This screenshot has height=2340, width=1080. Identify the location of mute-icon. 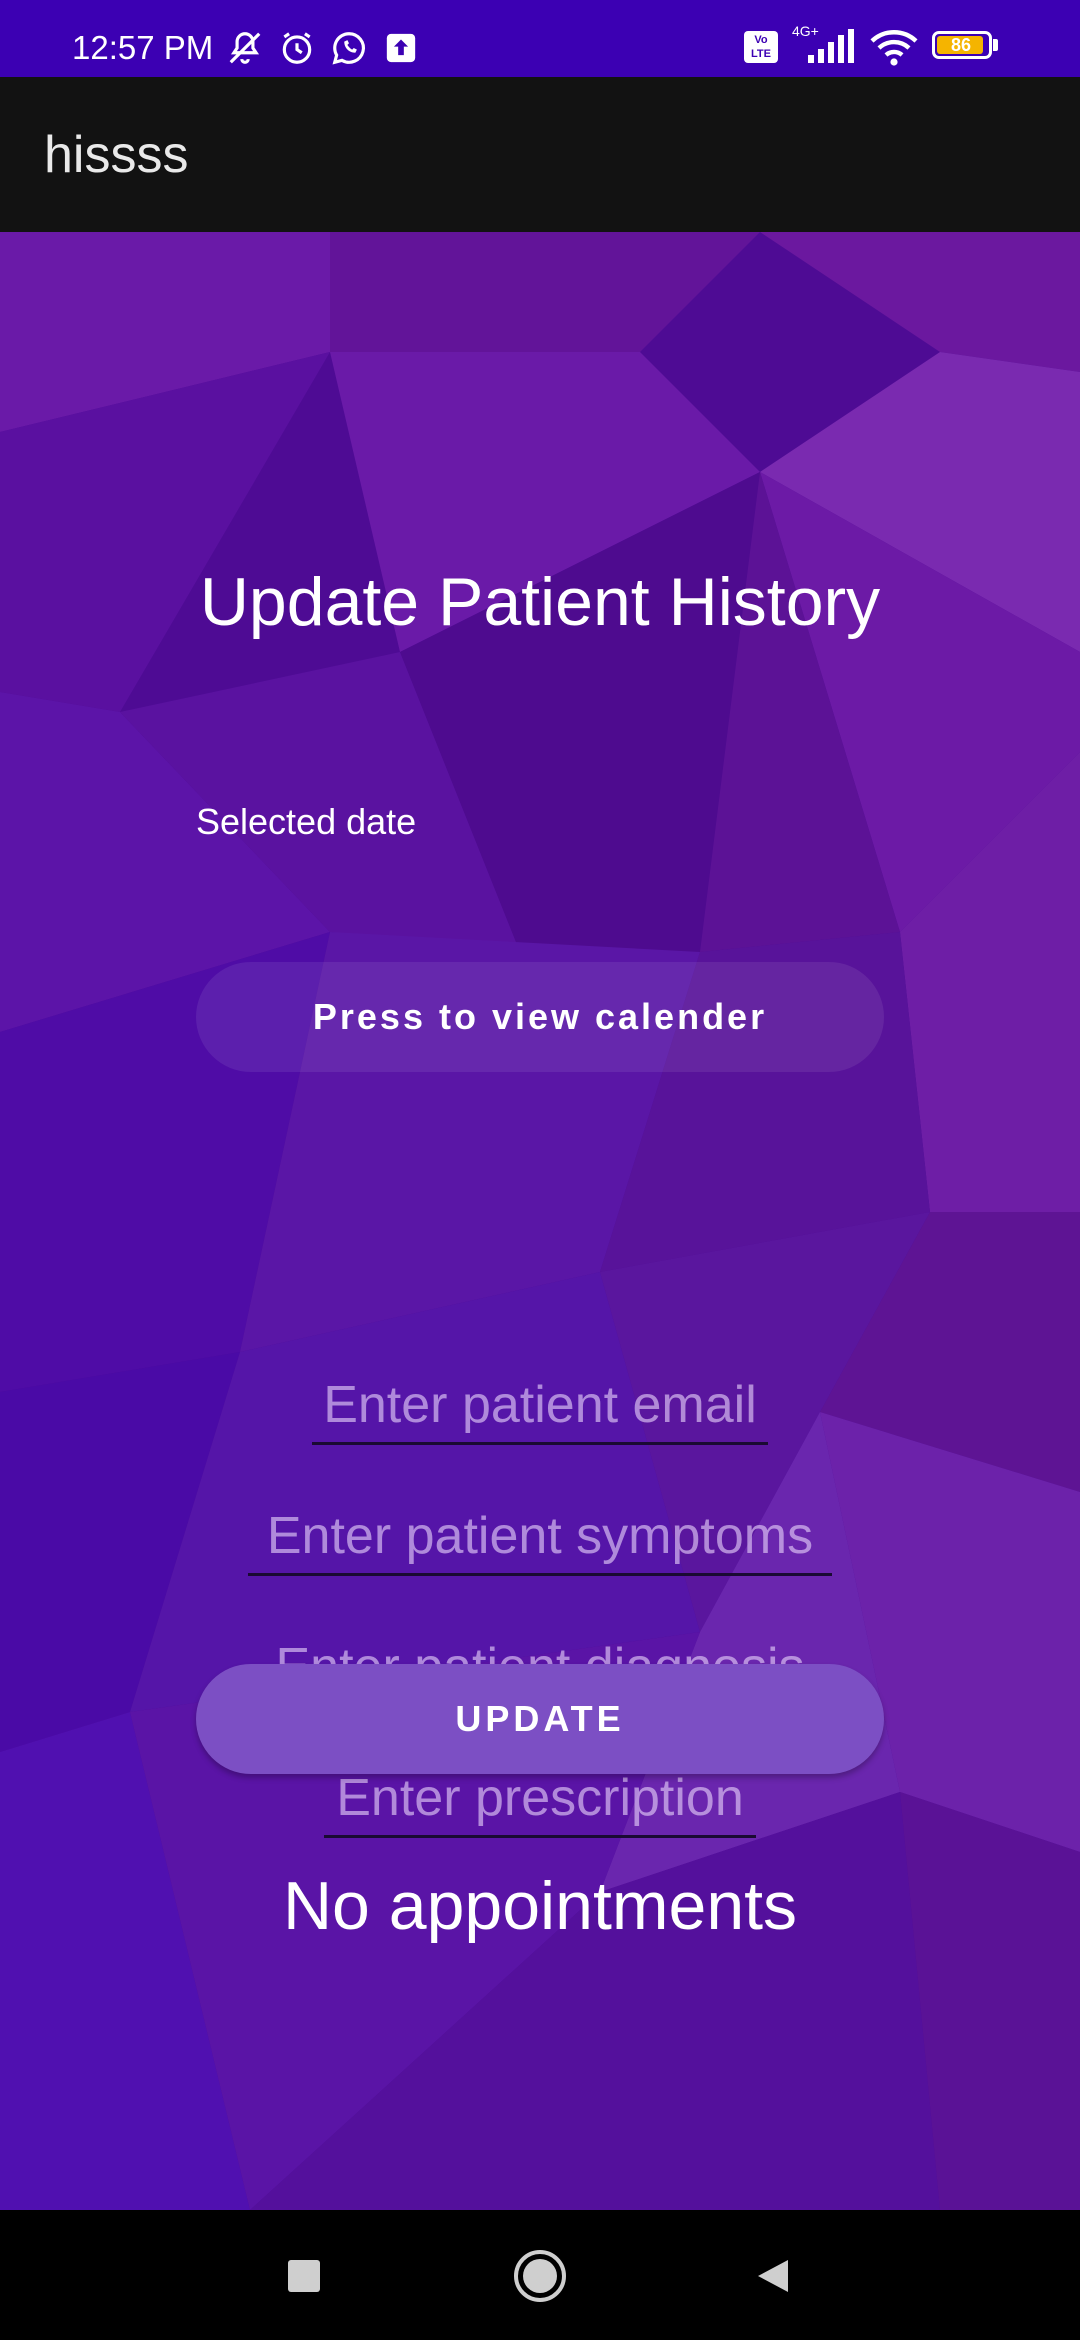
(245, 48).